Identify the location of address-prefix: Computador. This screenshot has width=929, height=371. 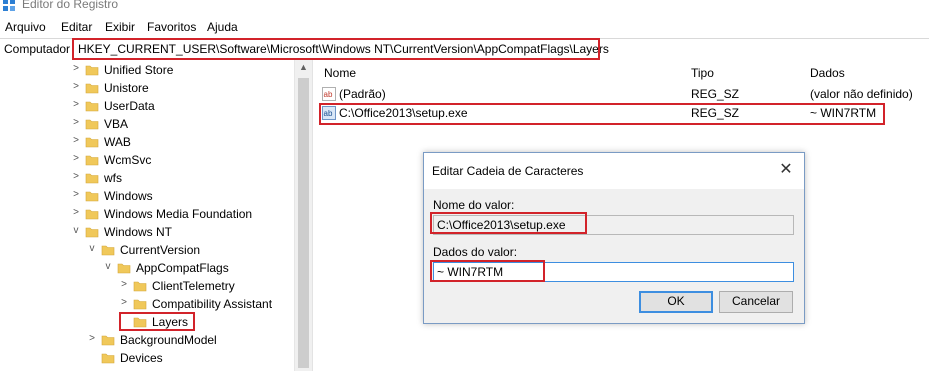
(37, 49).